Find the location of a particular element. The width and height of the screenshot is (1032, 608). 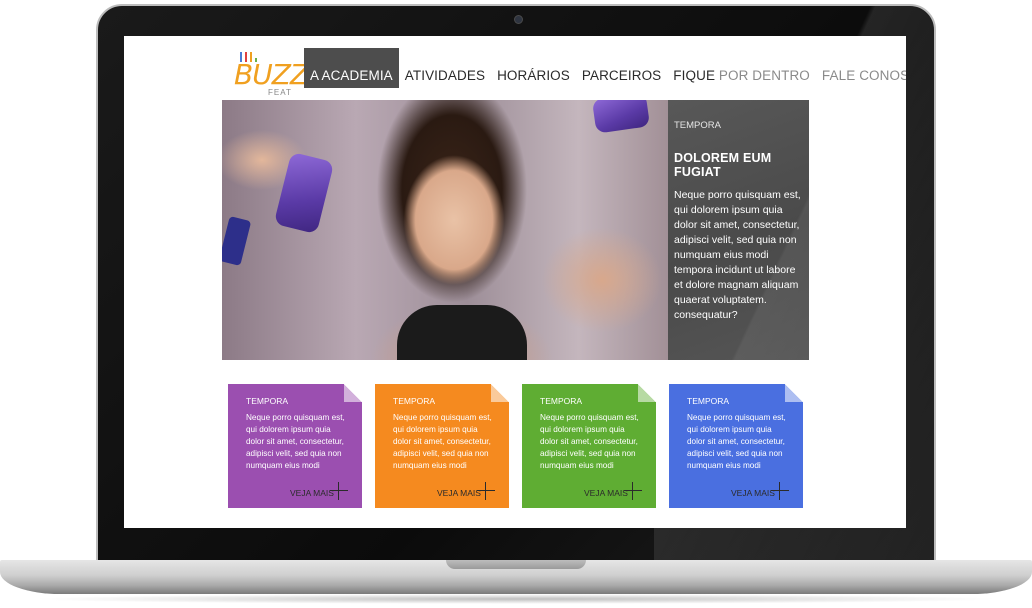

nav-item-atividades: ATIVIDADES is located at coordinates (445, 68).